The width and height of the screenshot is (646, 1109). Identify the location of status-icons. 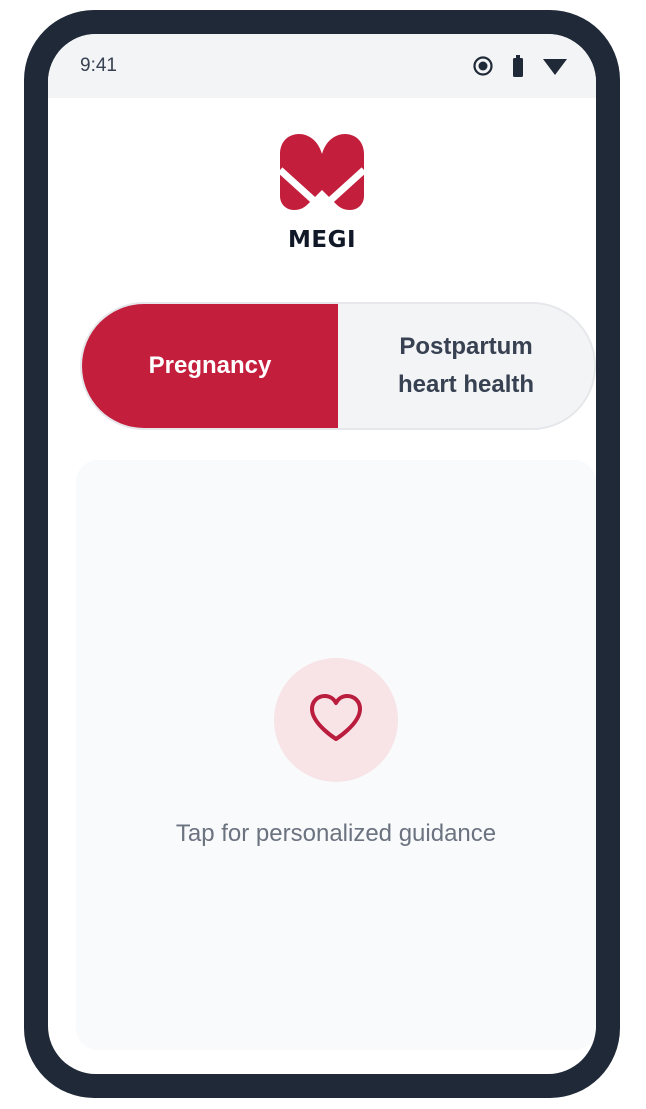
(520, 66).